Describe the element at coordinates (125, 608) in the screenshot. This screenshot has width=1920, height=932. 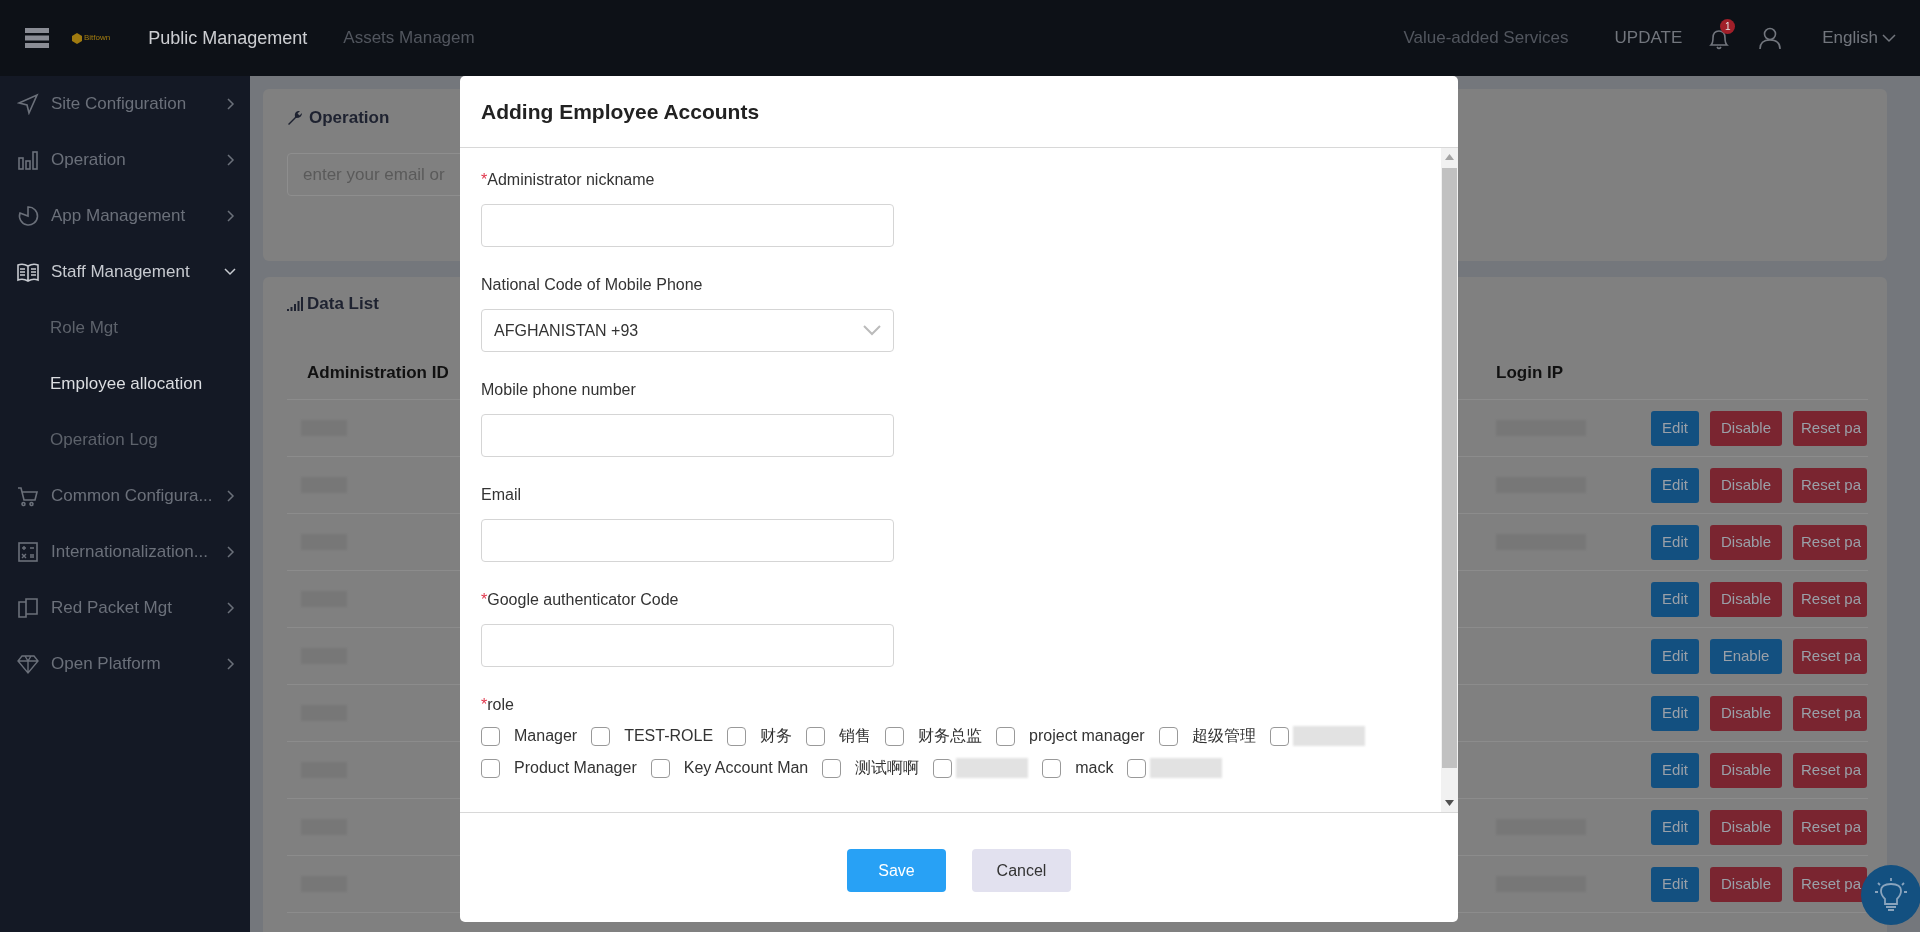
I see `sidebar-item: Red Packet Mgt` at that location.